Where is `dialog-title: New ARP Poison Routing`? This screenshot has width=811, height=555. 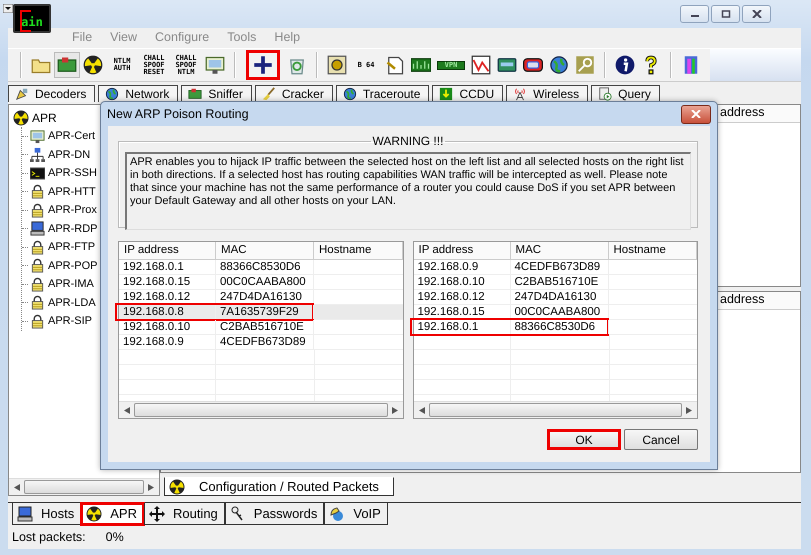 dialog-title: New ARP Poison Routing is located at coordinates (178, 114).